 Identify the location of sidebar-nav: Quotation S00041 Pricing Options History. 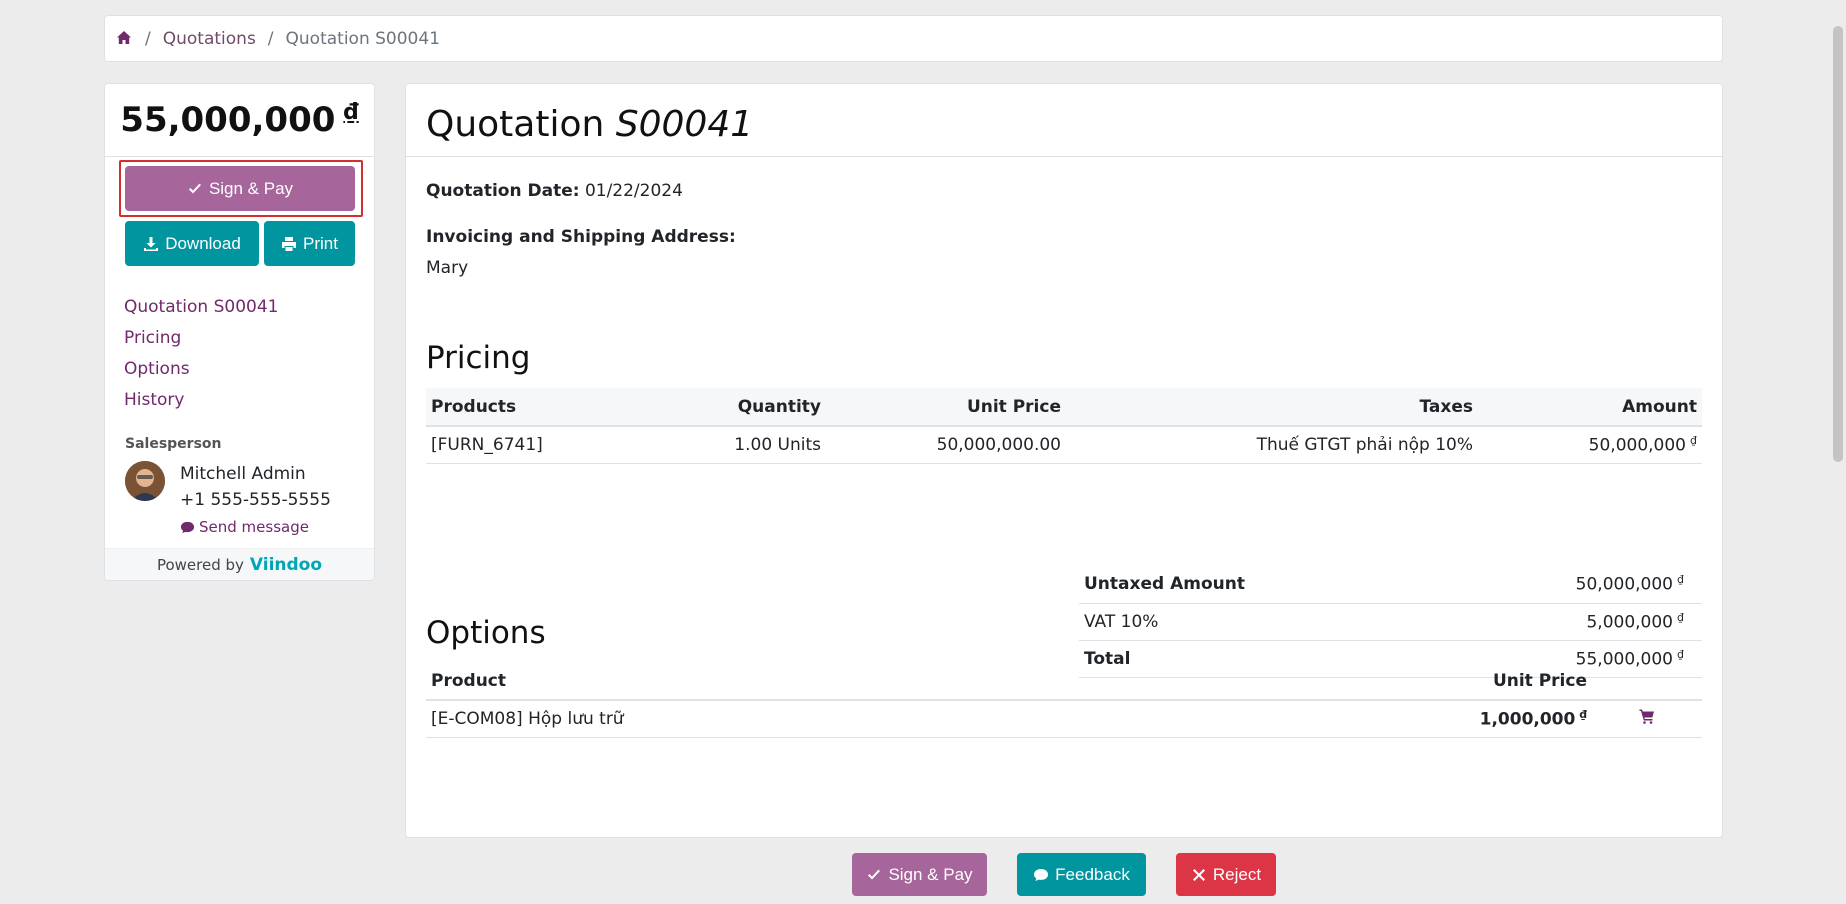
(201, 354).